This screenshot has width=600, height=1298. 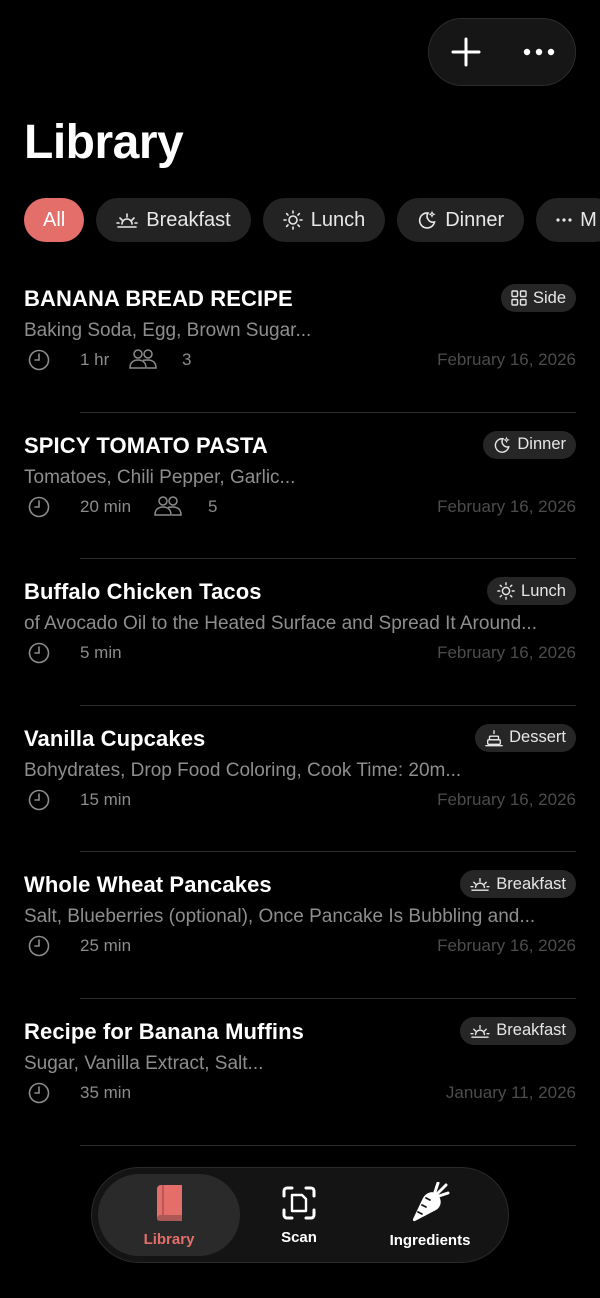 I want to click on recipe-date: January 11, 2026, so click(x=510, y=1092).